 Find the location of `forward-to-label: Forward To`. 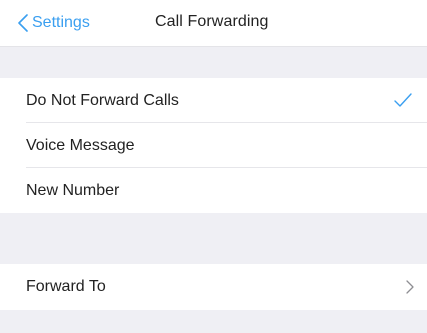

forward-to-label: Forward To is located at coordinates (66, 286).